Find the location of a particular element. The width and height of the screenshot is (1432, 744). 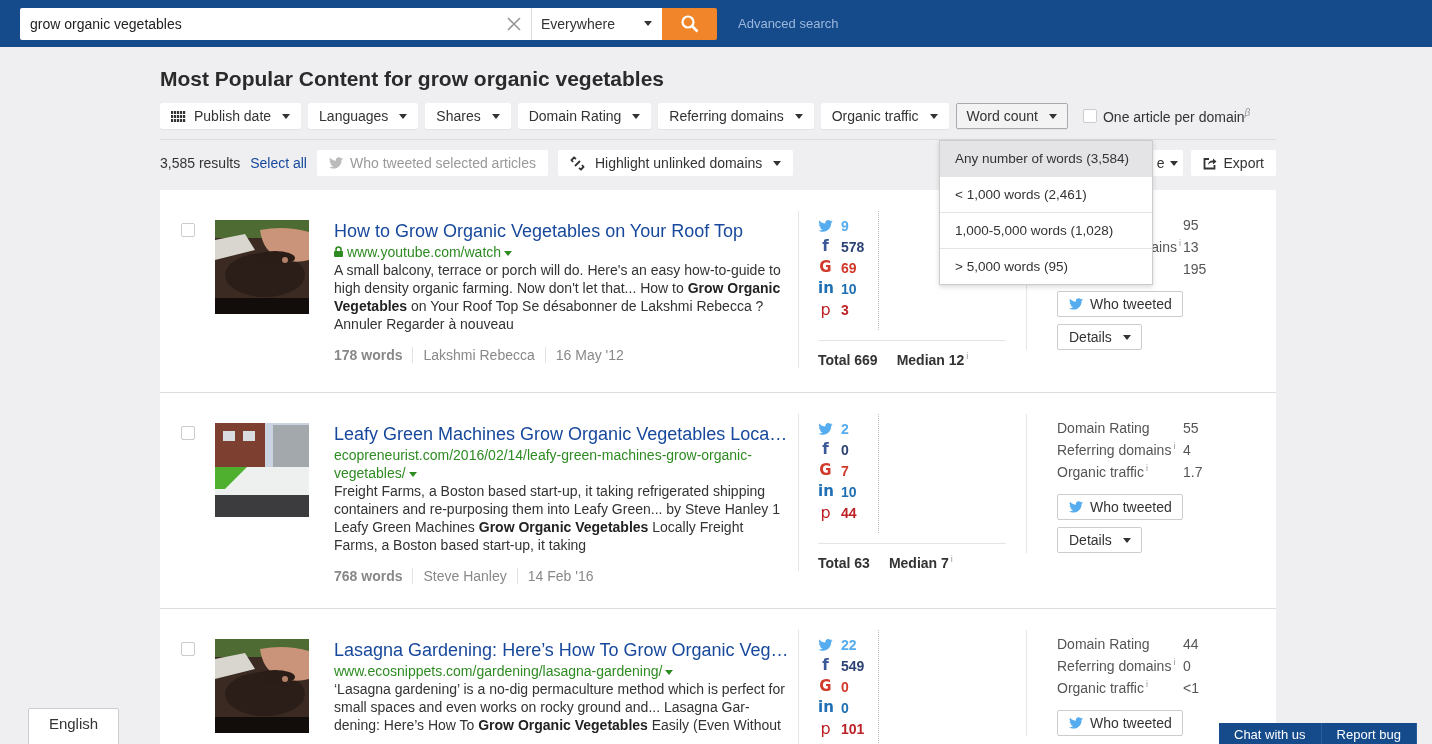

results-count: 3,585 results is located at coordinates (200, 163).